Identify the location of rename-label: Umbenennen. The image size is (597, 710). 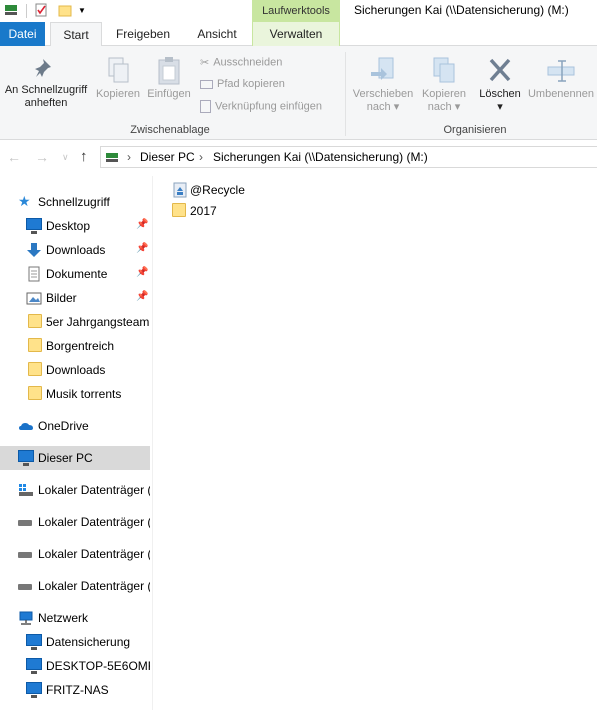
(561, 94).